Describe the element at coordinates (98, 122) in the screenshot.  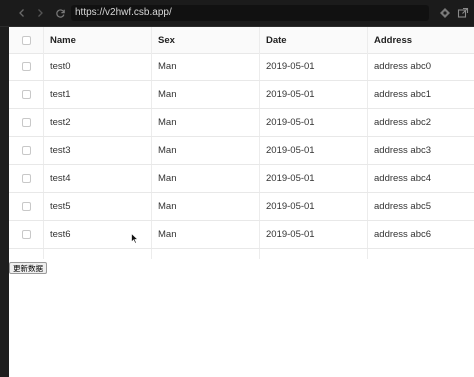
I see `cell-name: test2` at that location.